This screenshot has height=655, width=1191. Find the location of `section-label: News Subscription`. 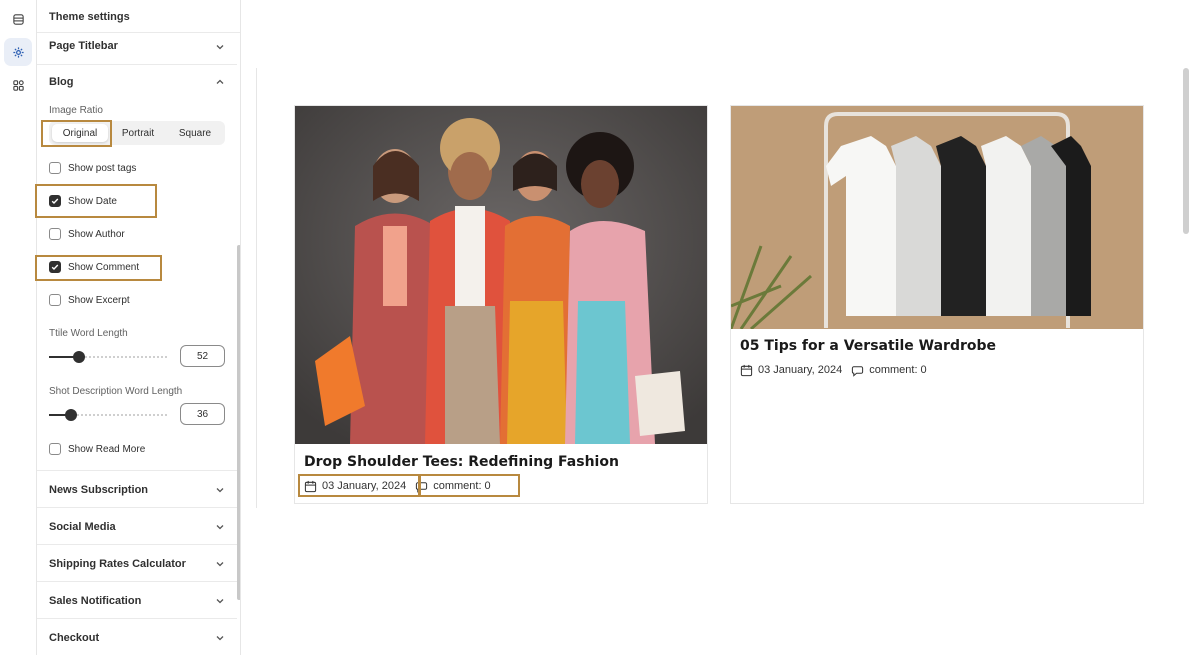

section-label: News Subscription is located at coordinates (99, 490).